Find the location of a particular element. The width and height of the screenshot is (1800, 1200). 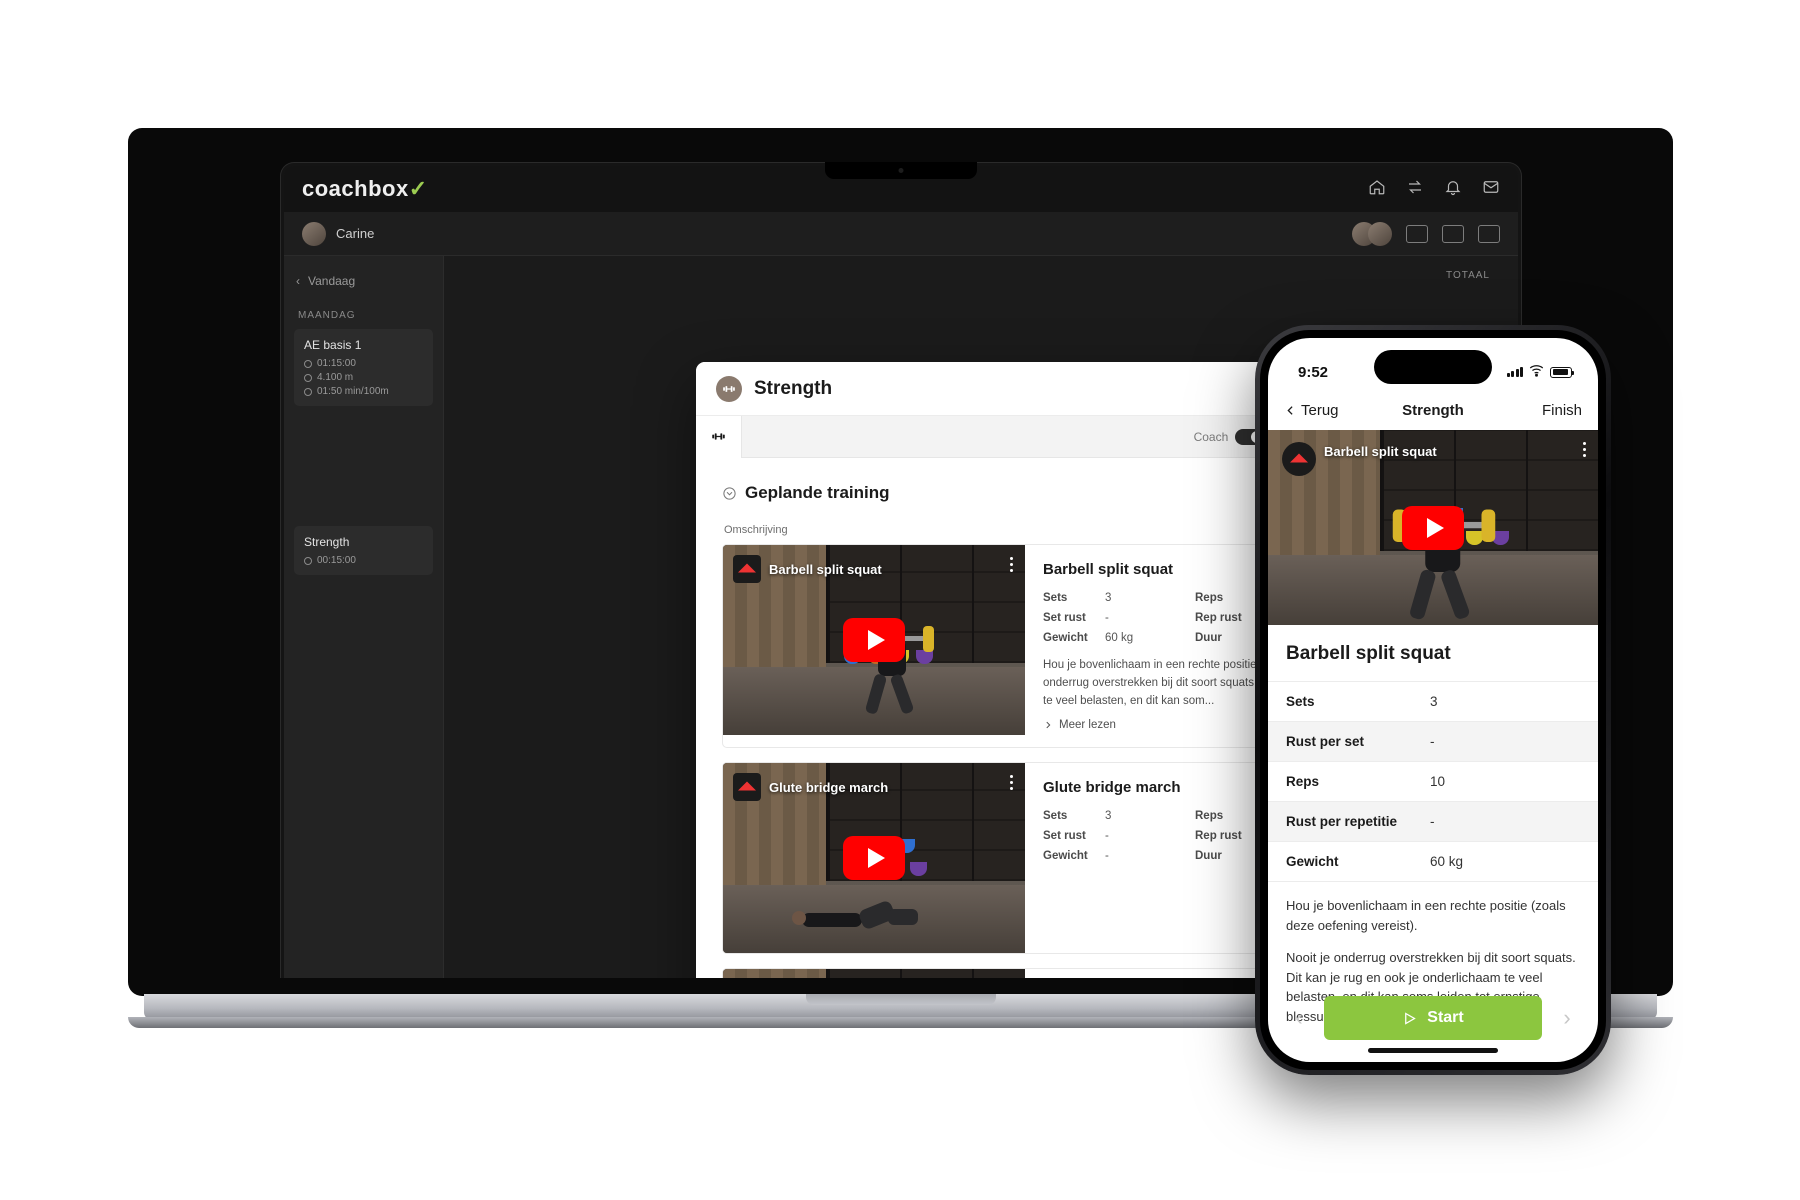

exercise-video-thumbnail: Glute bridge march is located at coordinates (874, 858).